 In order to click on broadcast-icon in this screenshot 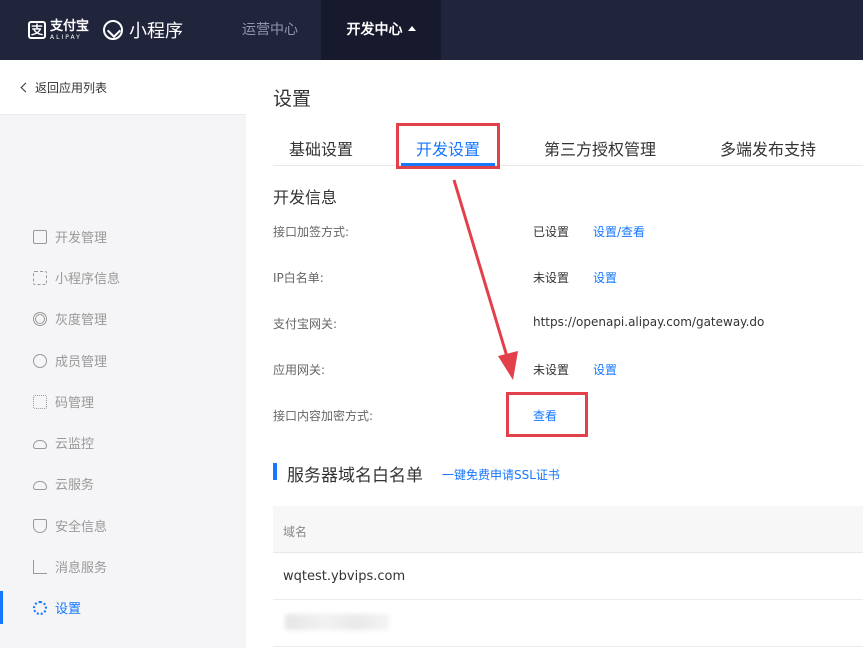, I will do `click(40, 318)`.